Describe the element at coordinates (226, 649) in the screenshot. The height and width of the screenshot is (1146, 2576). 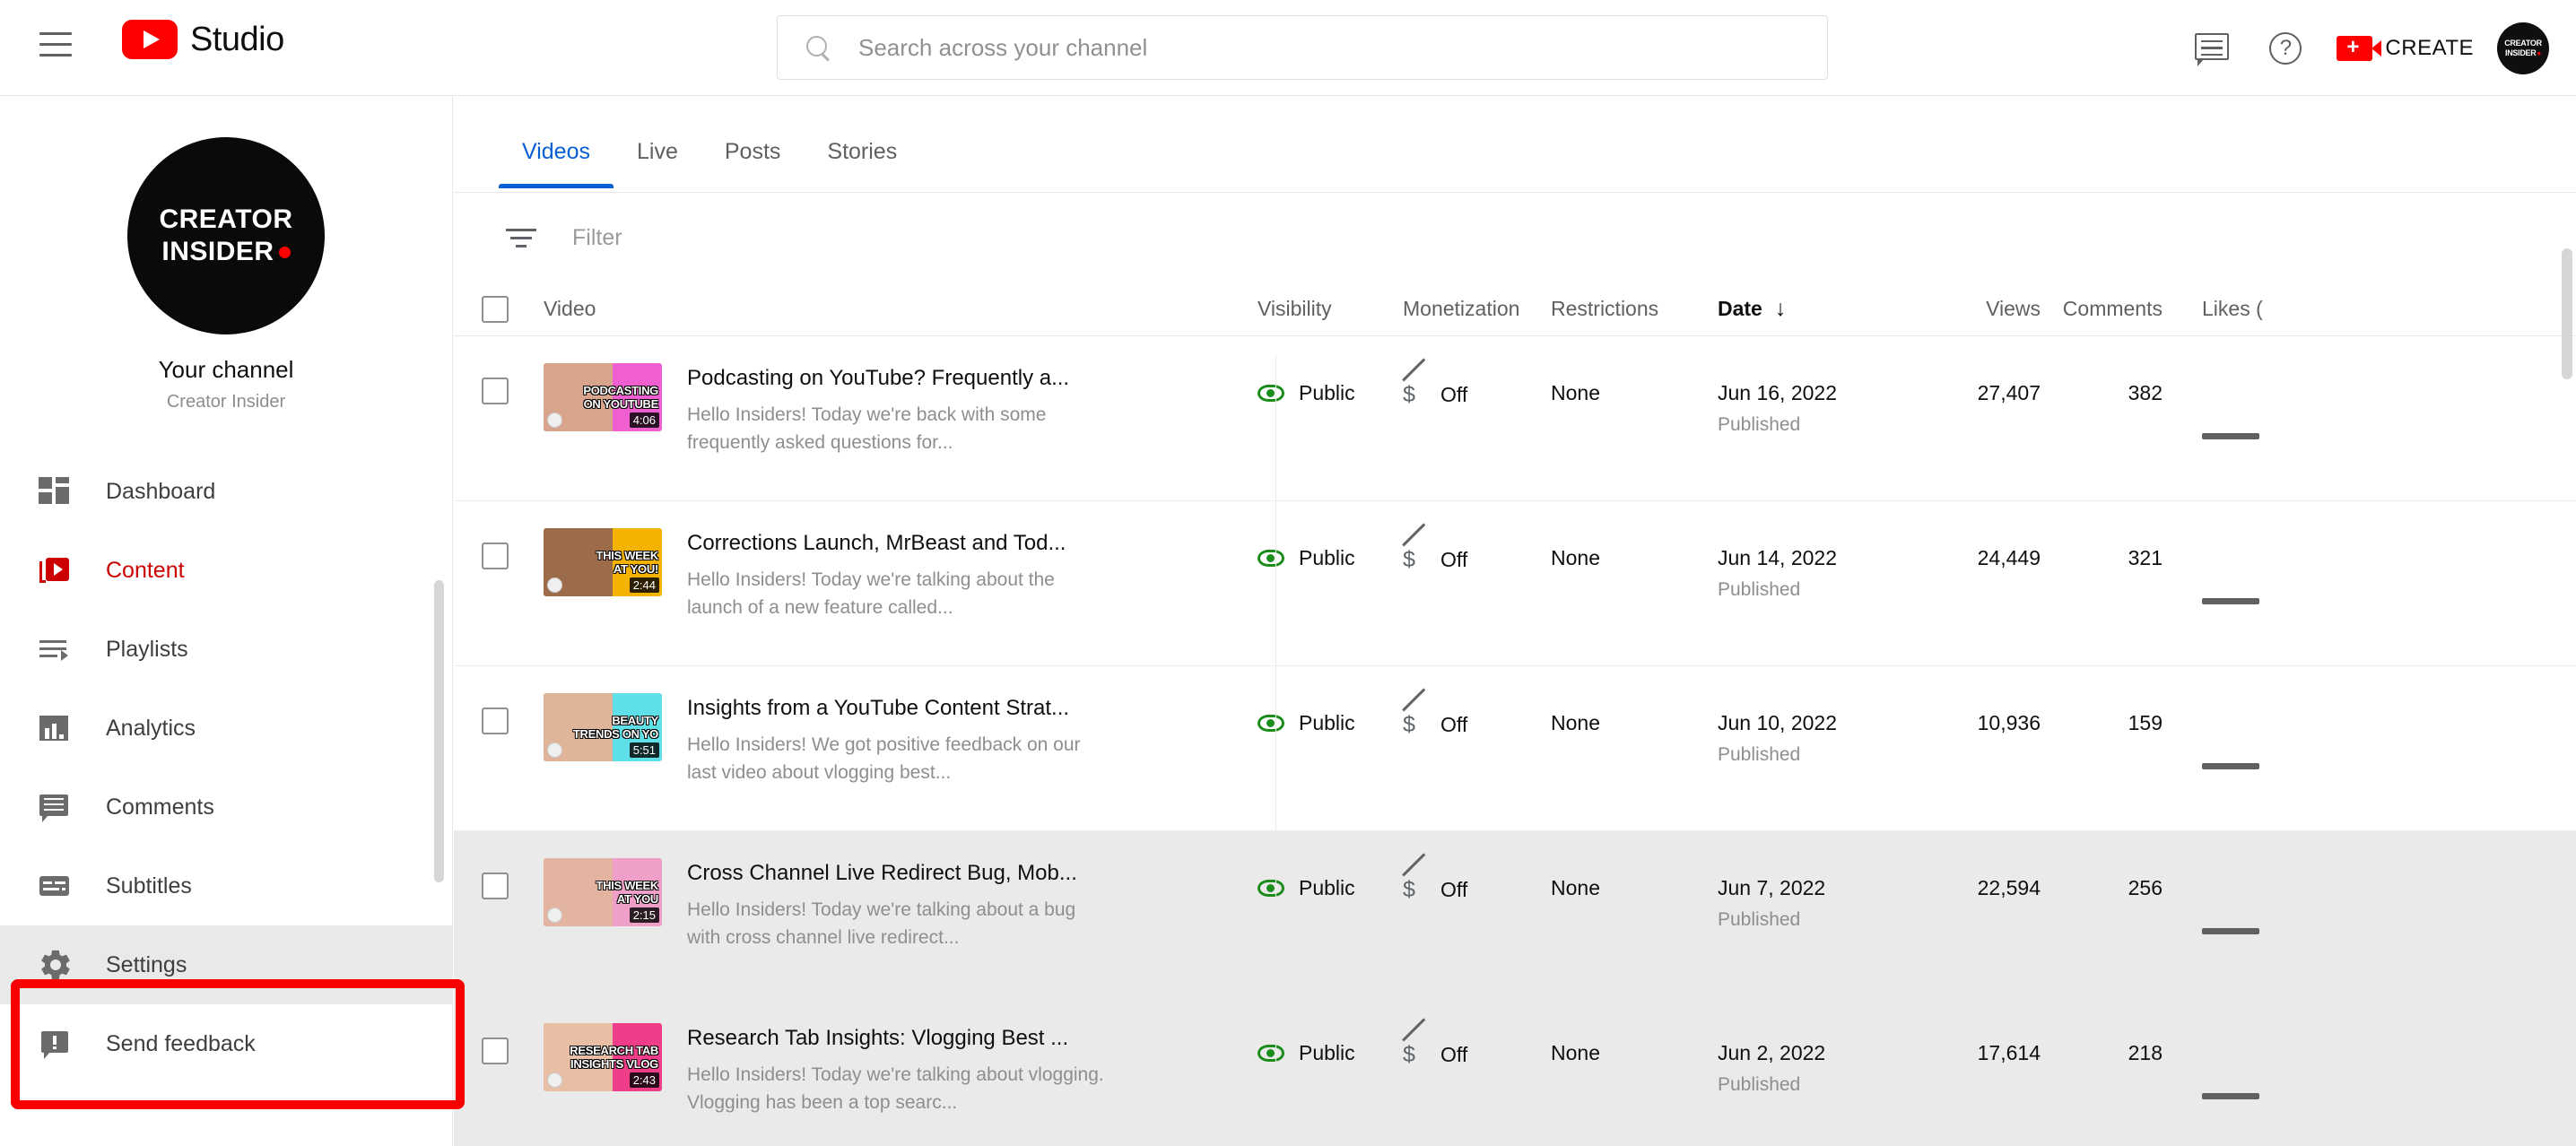
I see `sidebar-item-playlists: Playlists` at that location.